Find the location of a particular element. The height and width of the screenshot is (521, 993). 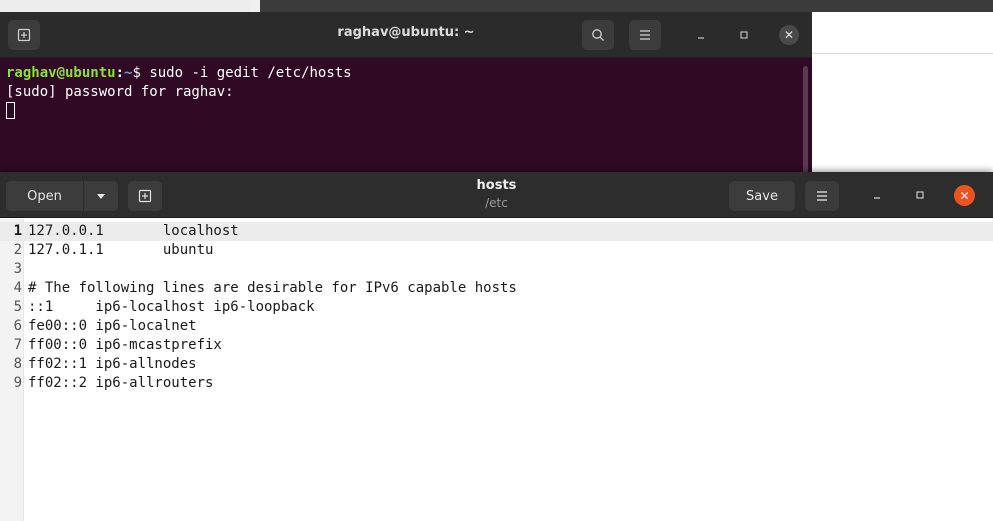

terminal-cursor is located at coordinates (10, 110).